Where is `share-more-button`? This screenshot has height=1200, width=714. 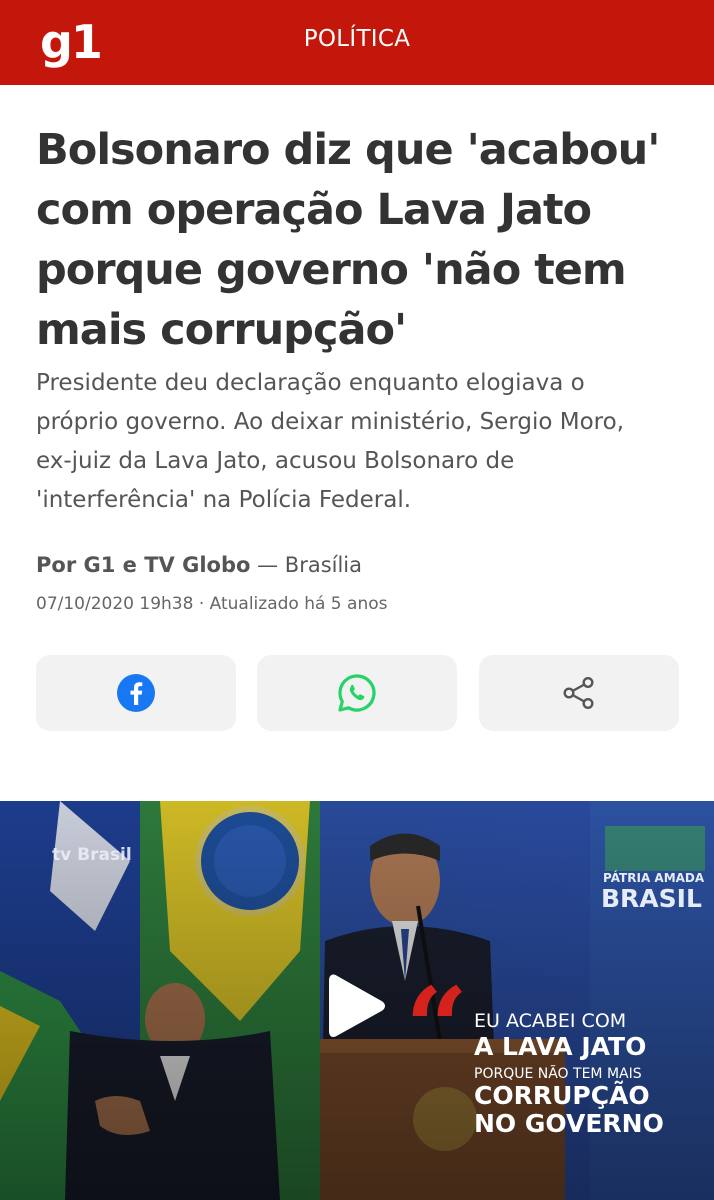 share-more-button is located at coordinates (579, 693).